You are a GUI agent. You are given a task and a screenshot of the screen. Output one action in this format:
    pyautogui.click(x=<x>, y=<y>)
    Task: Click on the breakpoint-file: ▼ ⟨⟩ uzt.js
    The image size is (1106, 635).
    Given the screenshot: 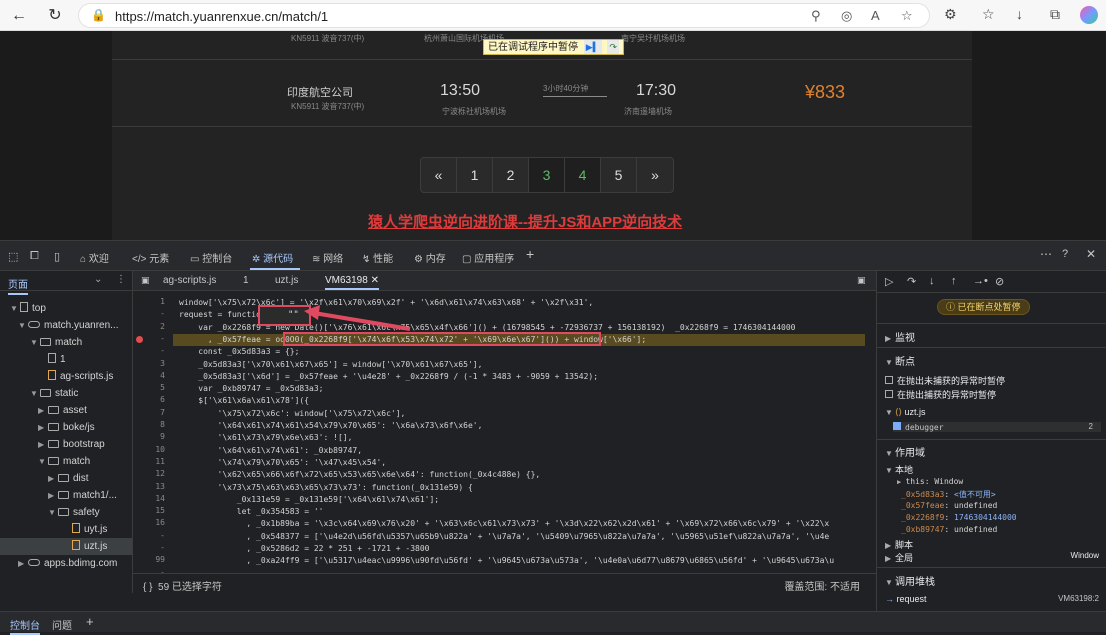 What is the action you would take?
    pyautogui.click(x=905, y=412)
    